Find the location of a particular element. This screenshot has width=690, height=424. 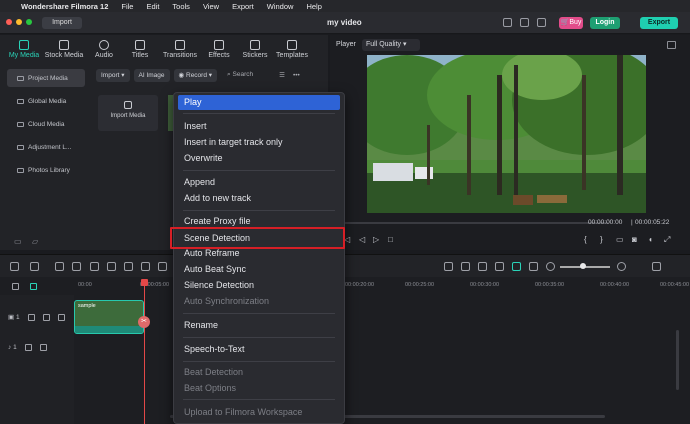

zoom-out-icon is located at coordinates (550, 266).